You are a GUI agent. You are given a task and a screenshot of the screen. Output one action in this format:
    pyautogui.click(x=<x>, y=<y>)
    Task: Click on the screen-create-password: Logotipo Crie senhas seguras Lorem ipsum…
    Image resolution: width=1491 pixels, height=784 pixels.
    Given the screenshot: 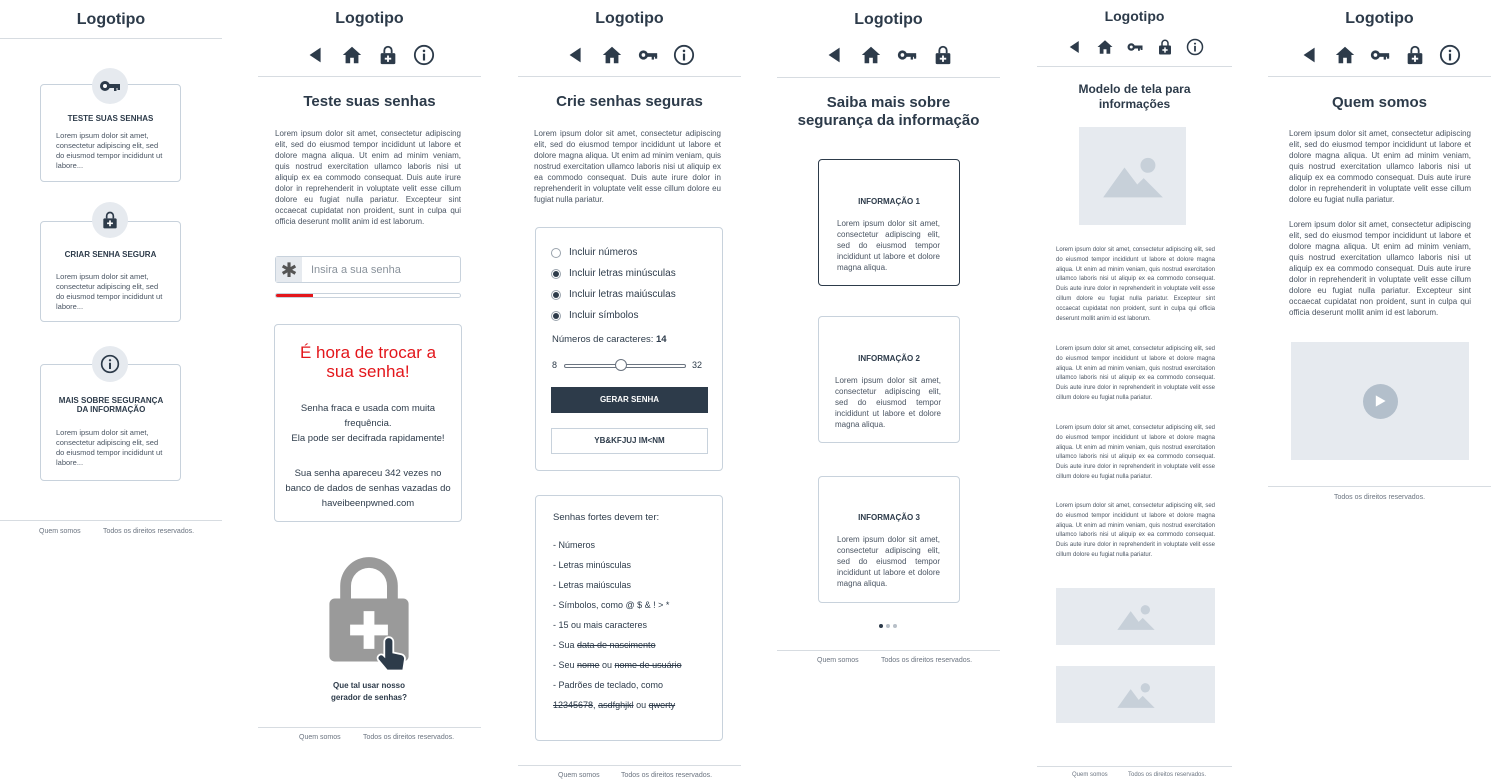 What is the action you would take?
    pyautogui.click(x=629, y=392)
    